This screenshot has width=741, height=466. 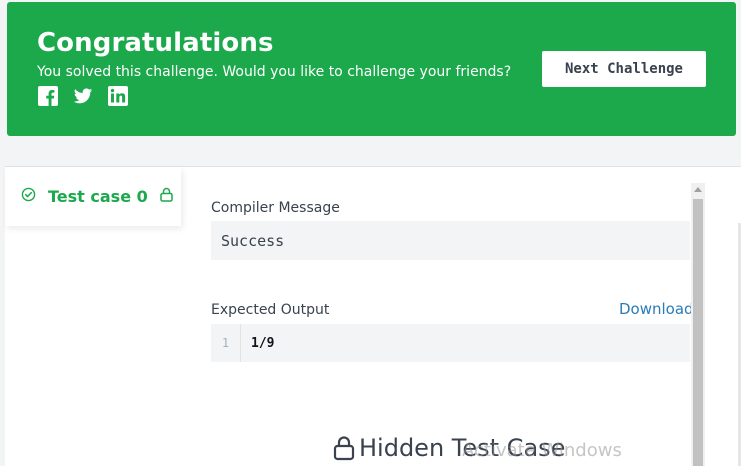 What do you see at coordinates (118, 96) in the screenshot?
I see `linkedin-icon` at bounding box center [118, 96].